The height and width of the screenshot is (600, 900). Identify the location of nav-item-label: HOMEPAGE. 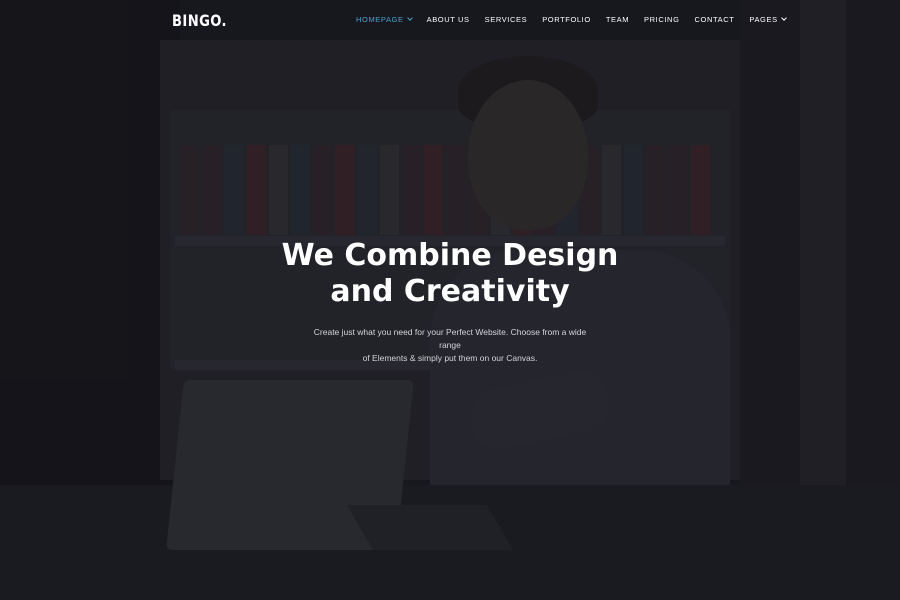
(380, 19).